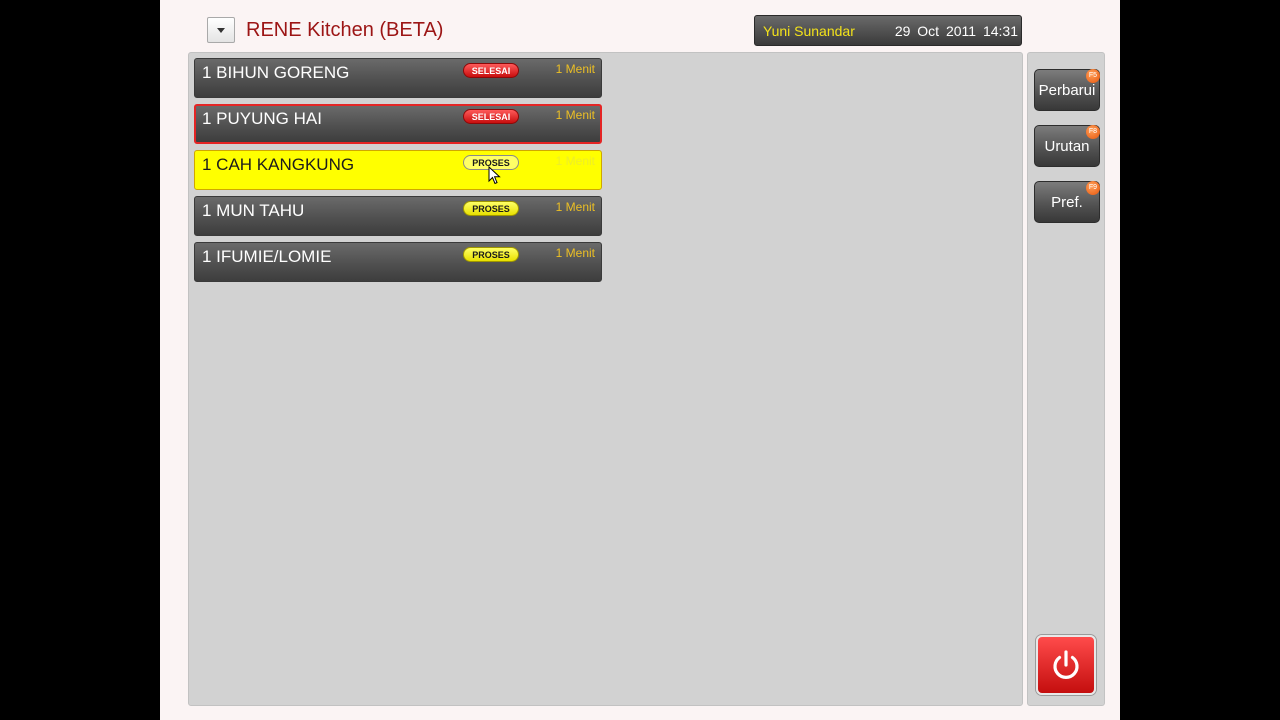  Describe the element at coordinates (398, 124) in the screenshot. I see `order-row-puyung-hai: 1 PUYUNG HAI SELESAI 1 Menit` at that location.